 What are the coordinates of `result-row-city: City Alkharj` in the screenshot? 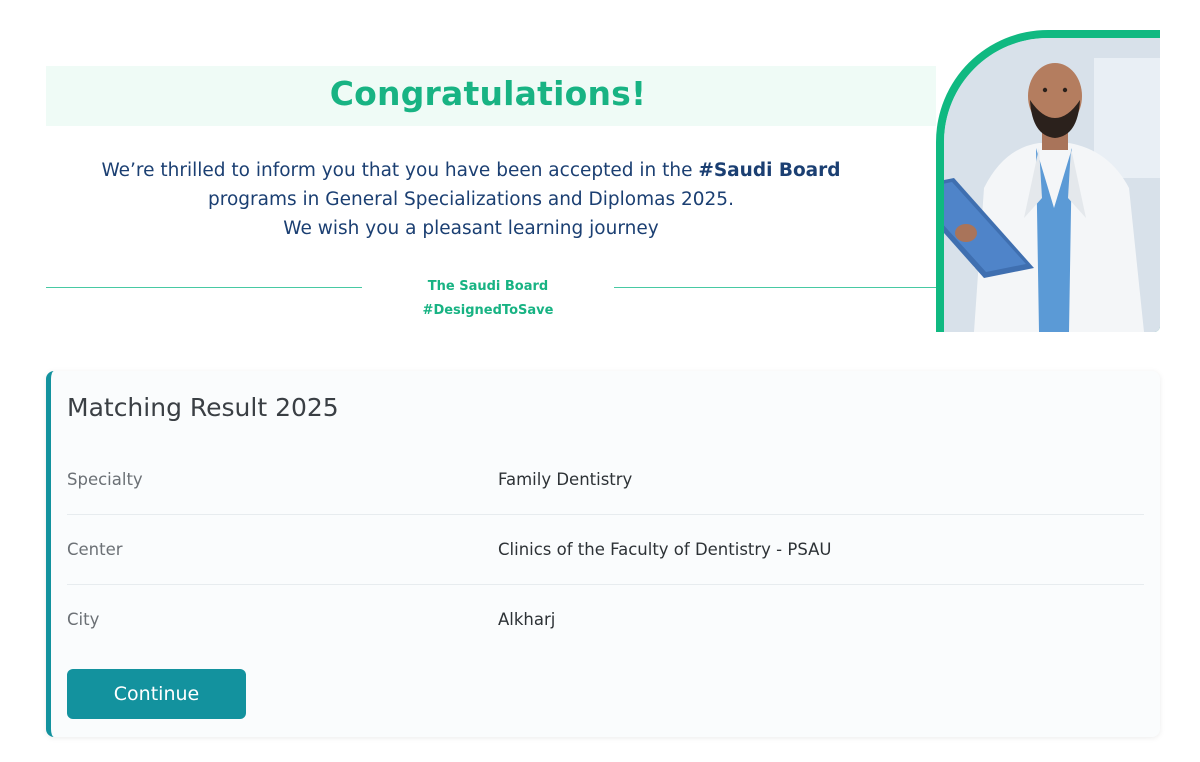 It's located at (605, 620).